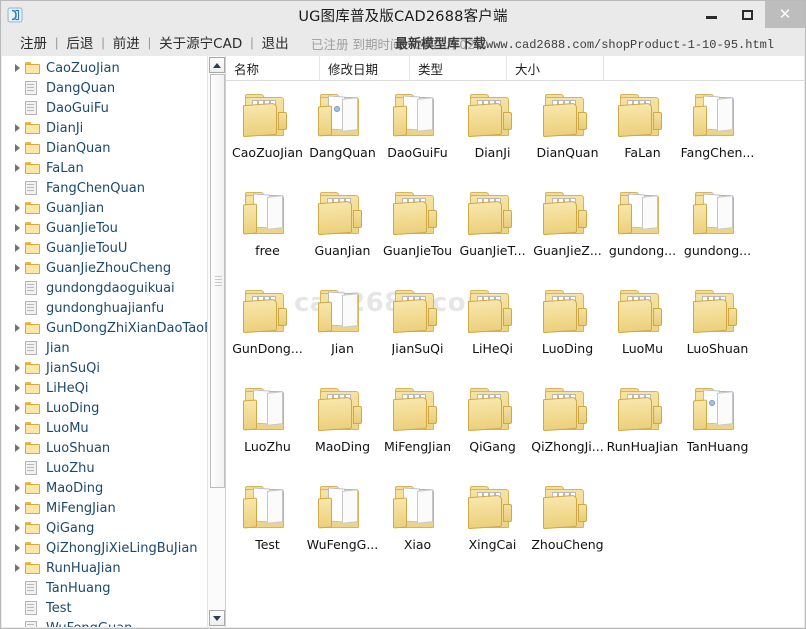  Describe the element at coordinates (342, 137) in the screenshot. I see `file-tile: DangQuan` at that location.